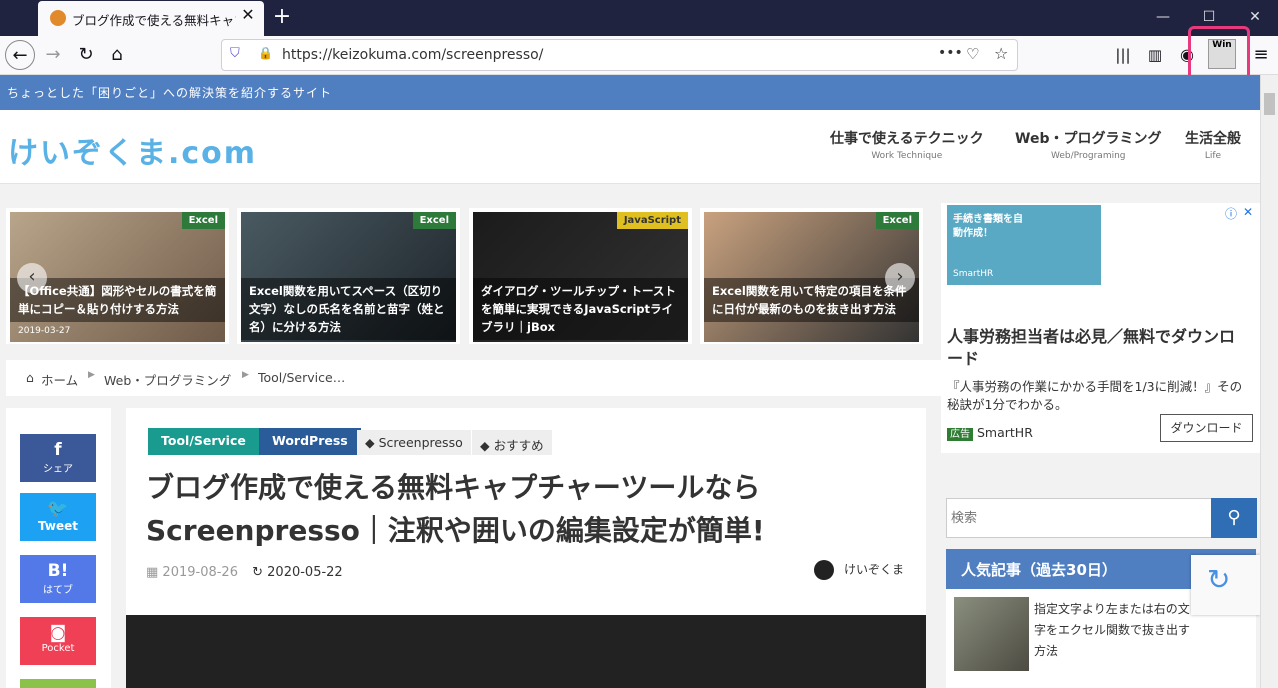 This screenshot has height=688, width=1278. What do you see at coordinates (1076, 518) in the screenshot?
I see `search-input` at bounding box center [1076, 518].